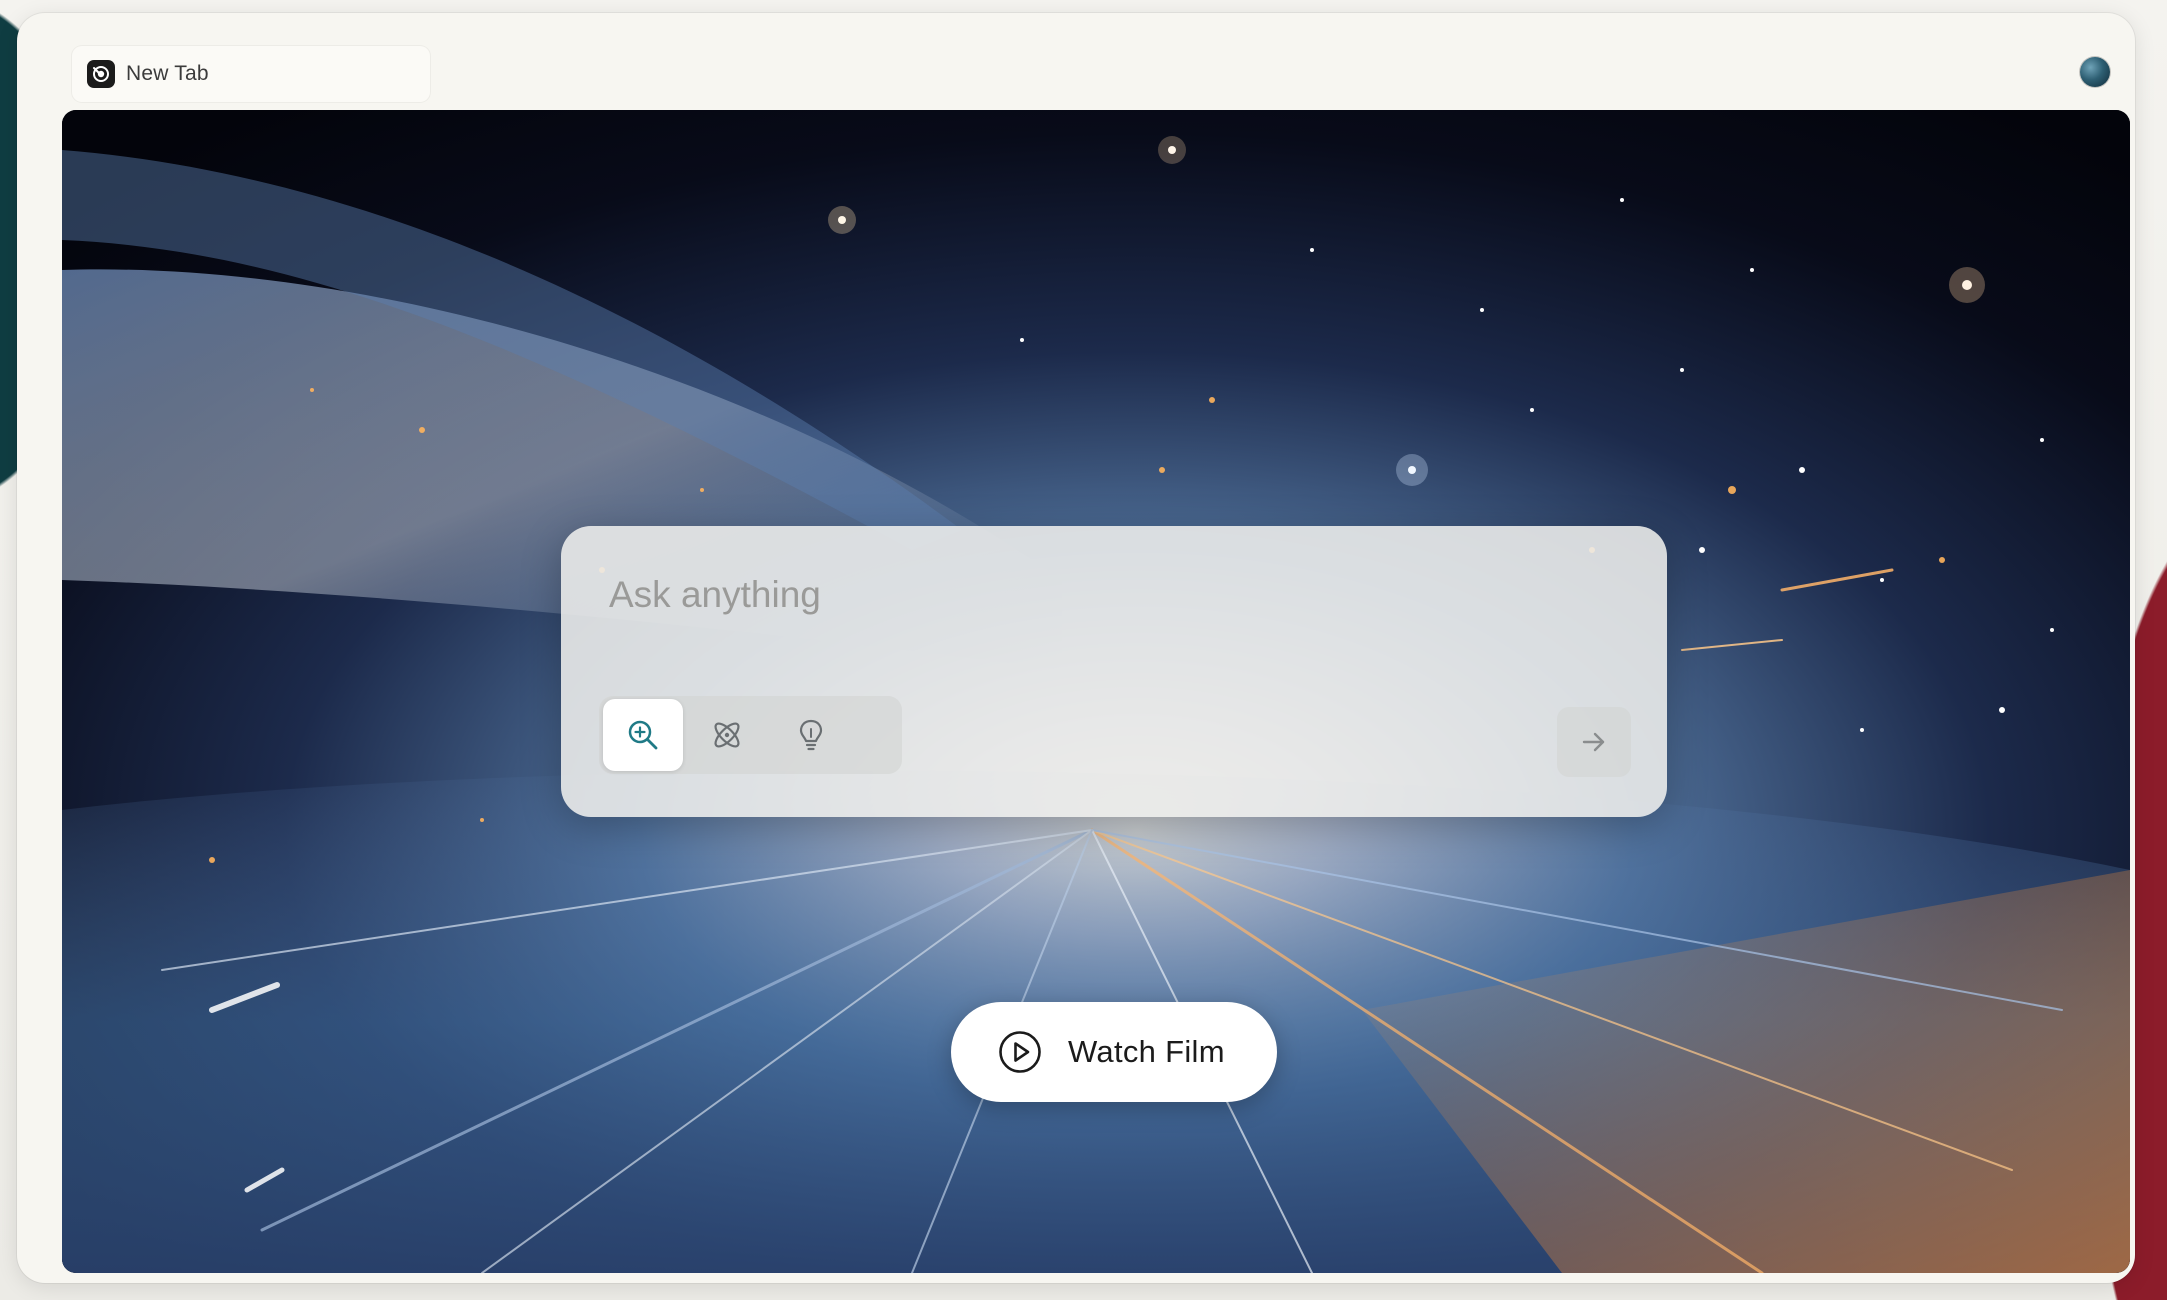 Image resolution: width=2167 pixels, height=1300 pixels. What do you see at coordinates (1146, 1051) in the screenshot?
I see `watch-film-label: Watch Film` at bounding box center [1146, 1051].